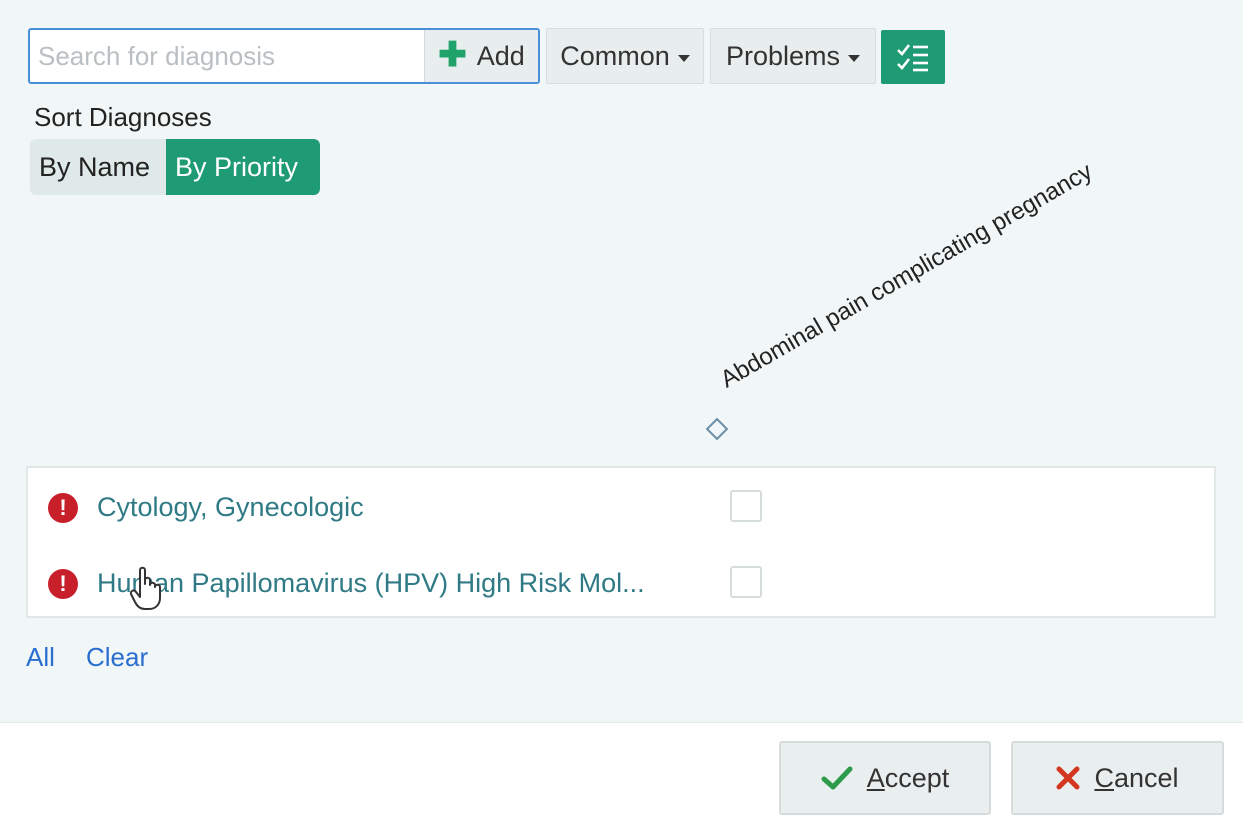  Describe the element at coordinates (837, 778) in the screenshot. I see `check-icon` at that location.